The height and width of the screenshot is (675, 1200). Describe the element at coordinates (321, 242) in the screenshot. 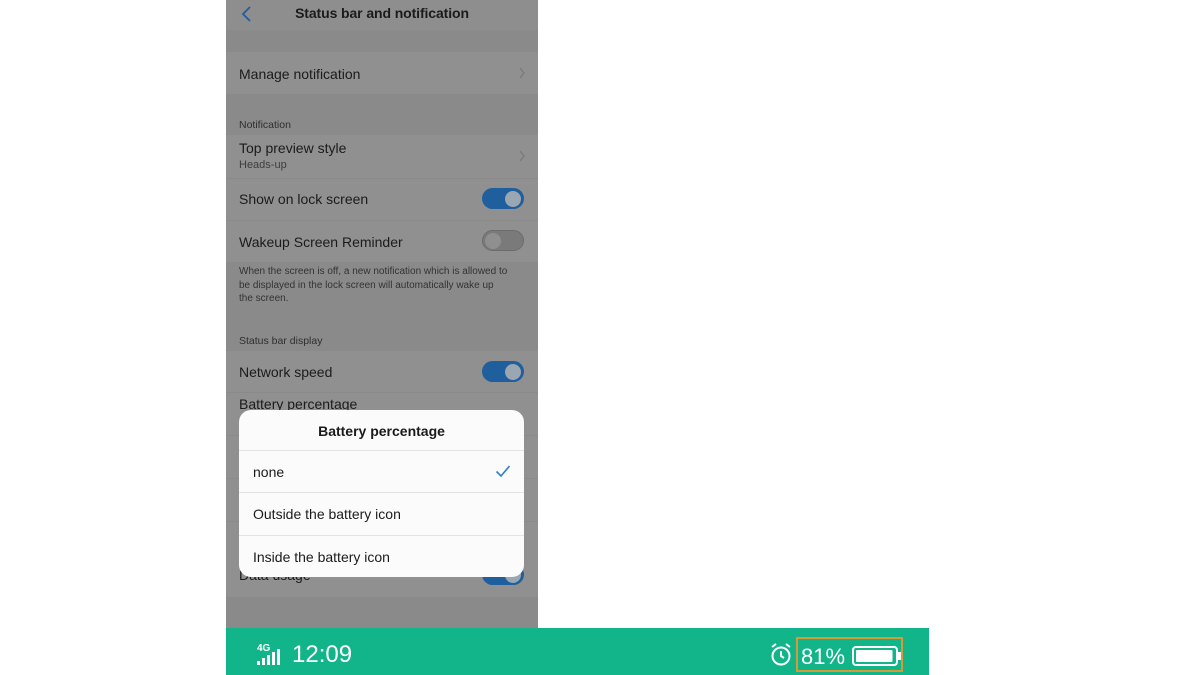

I see `wakeup-screen-reminder-label: Wakeup Screen Reminder` at that location.